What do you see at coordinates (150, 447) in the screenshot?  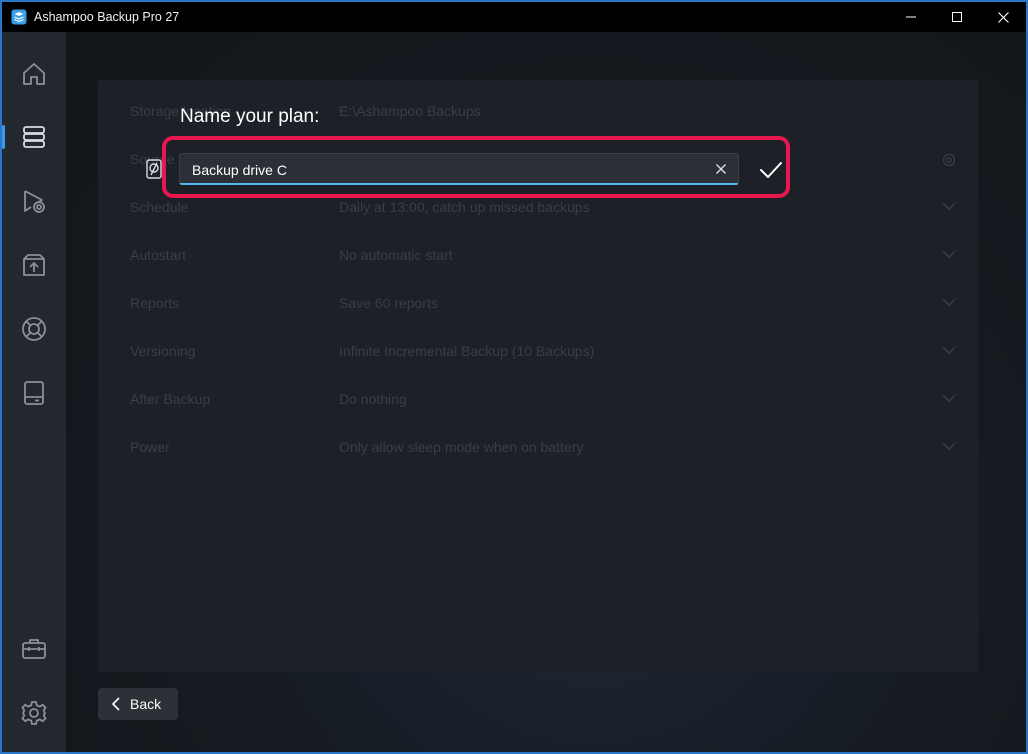 I see `row-label: Power` at bounding box center [150, 447].